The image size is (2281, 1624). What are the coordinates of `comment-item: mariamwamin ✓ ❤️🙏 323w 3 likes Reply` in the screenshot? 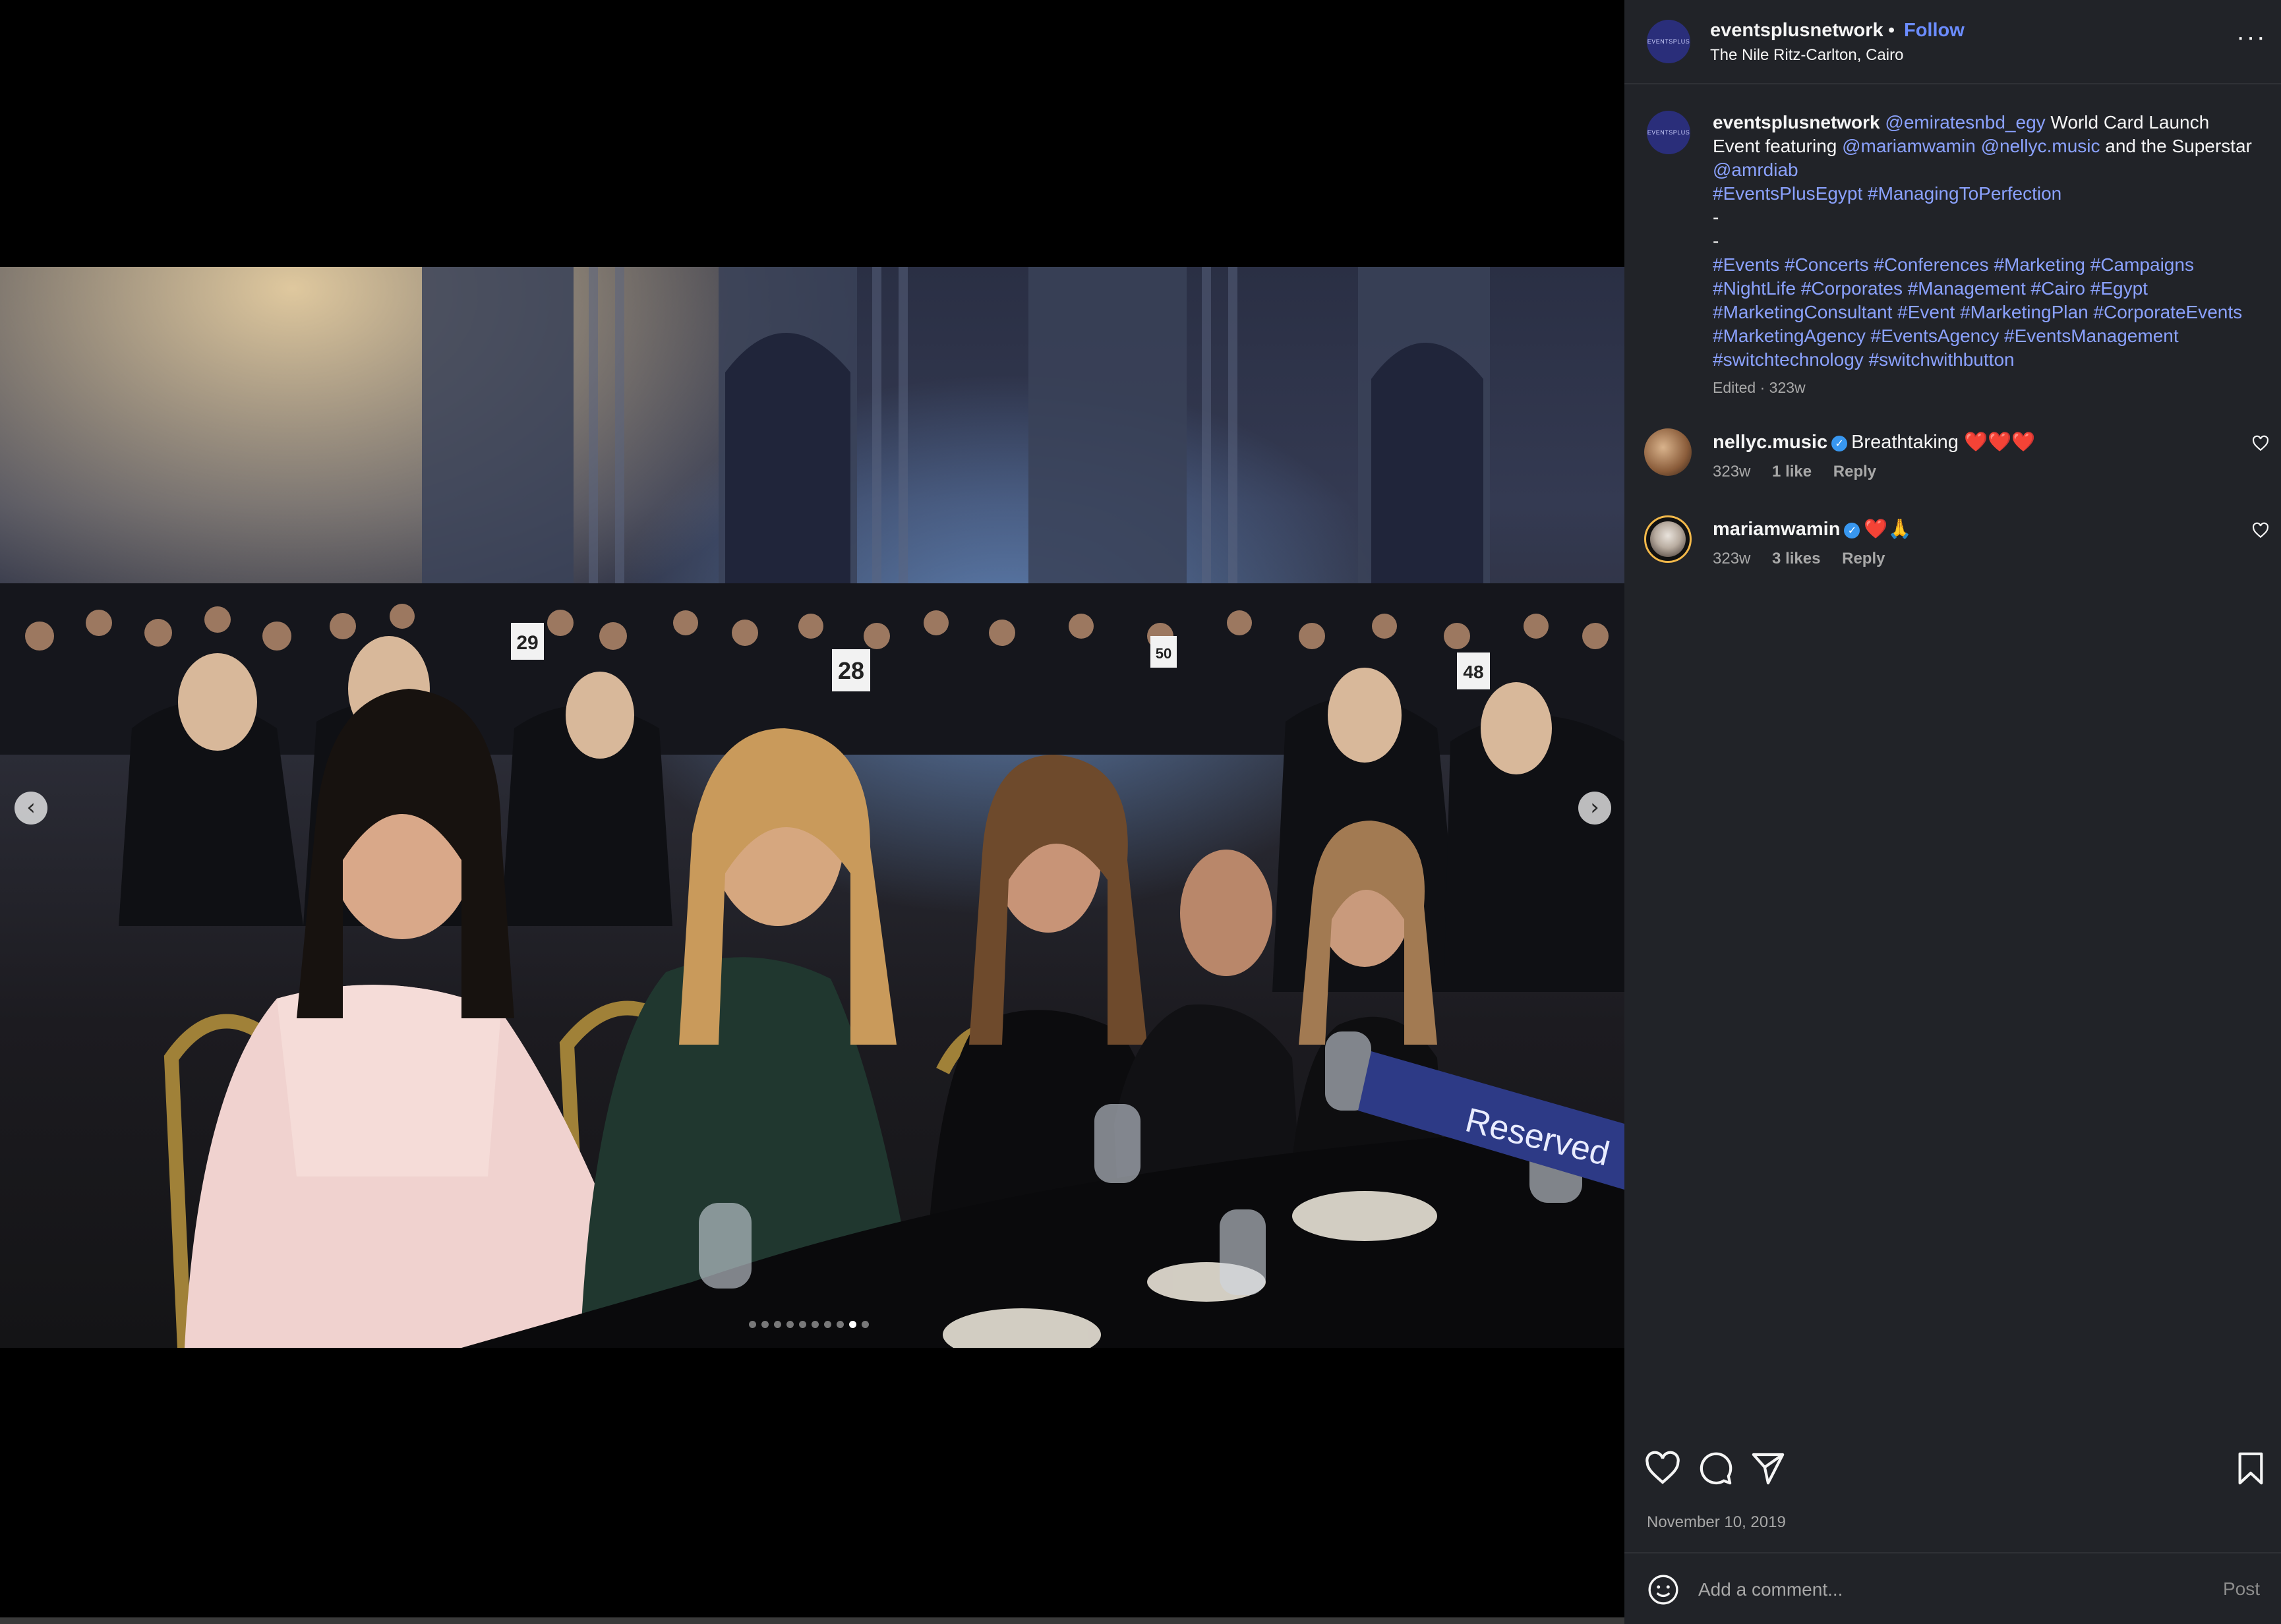 It's located at (1952, 551).